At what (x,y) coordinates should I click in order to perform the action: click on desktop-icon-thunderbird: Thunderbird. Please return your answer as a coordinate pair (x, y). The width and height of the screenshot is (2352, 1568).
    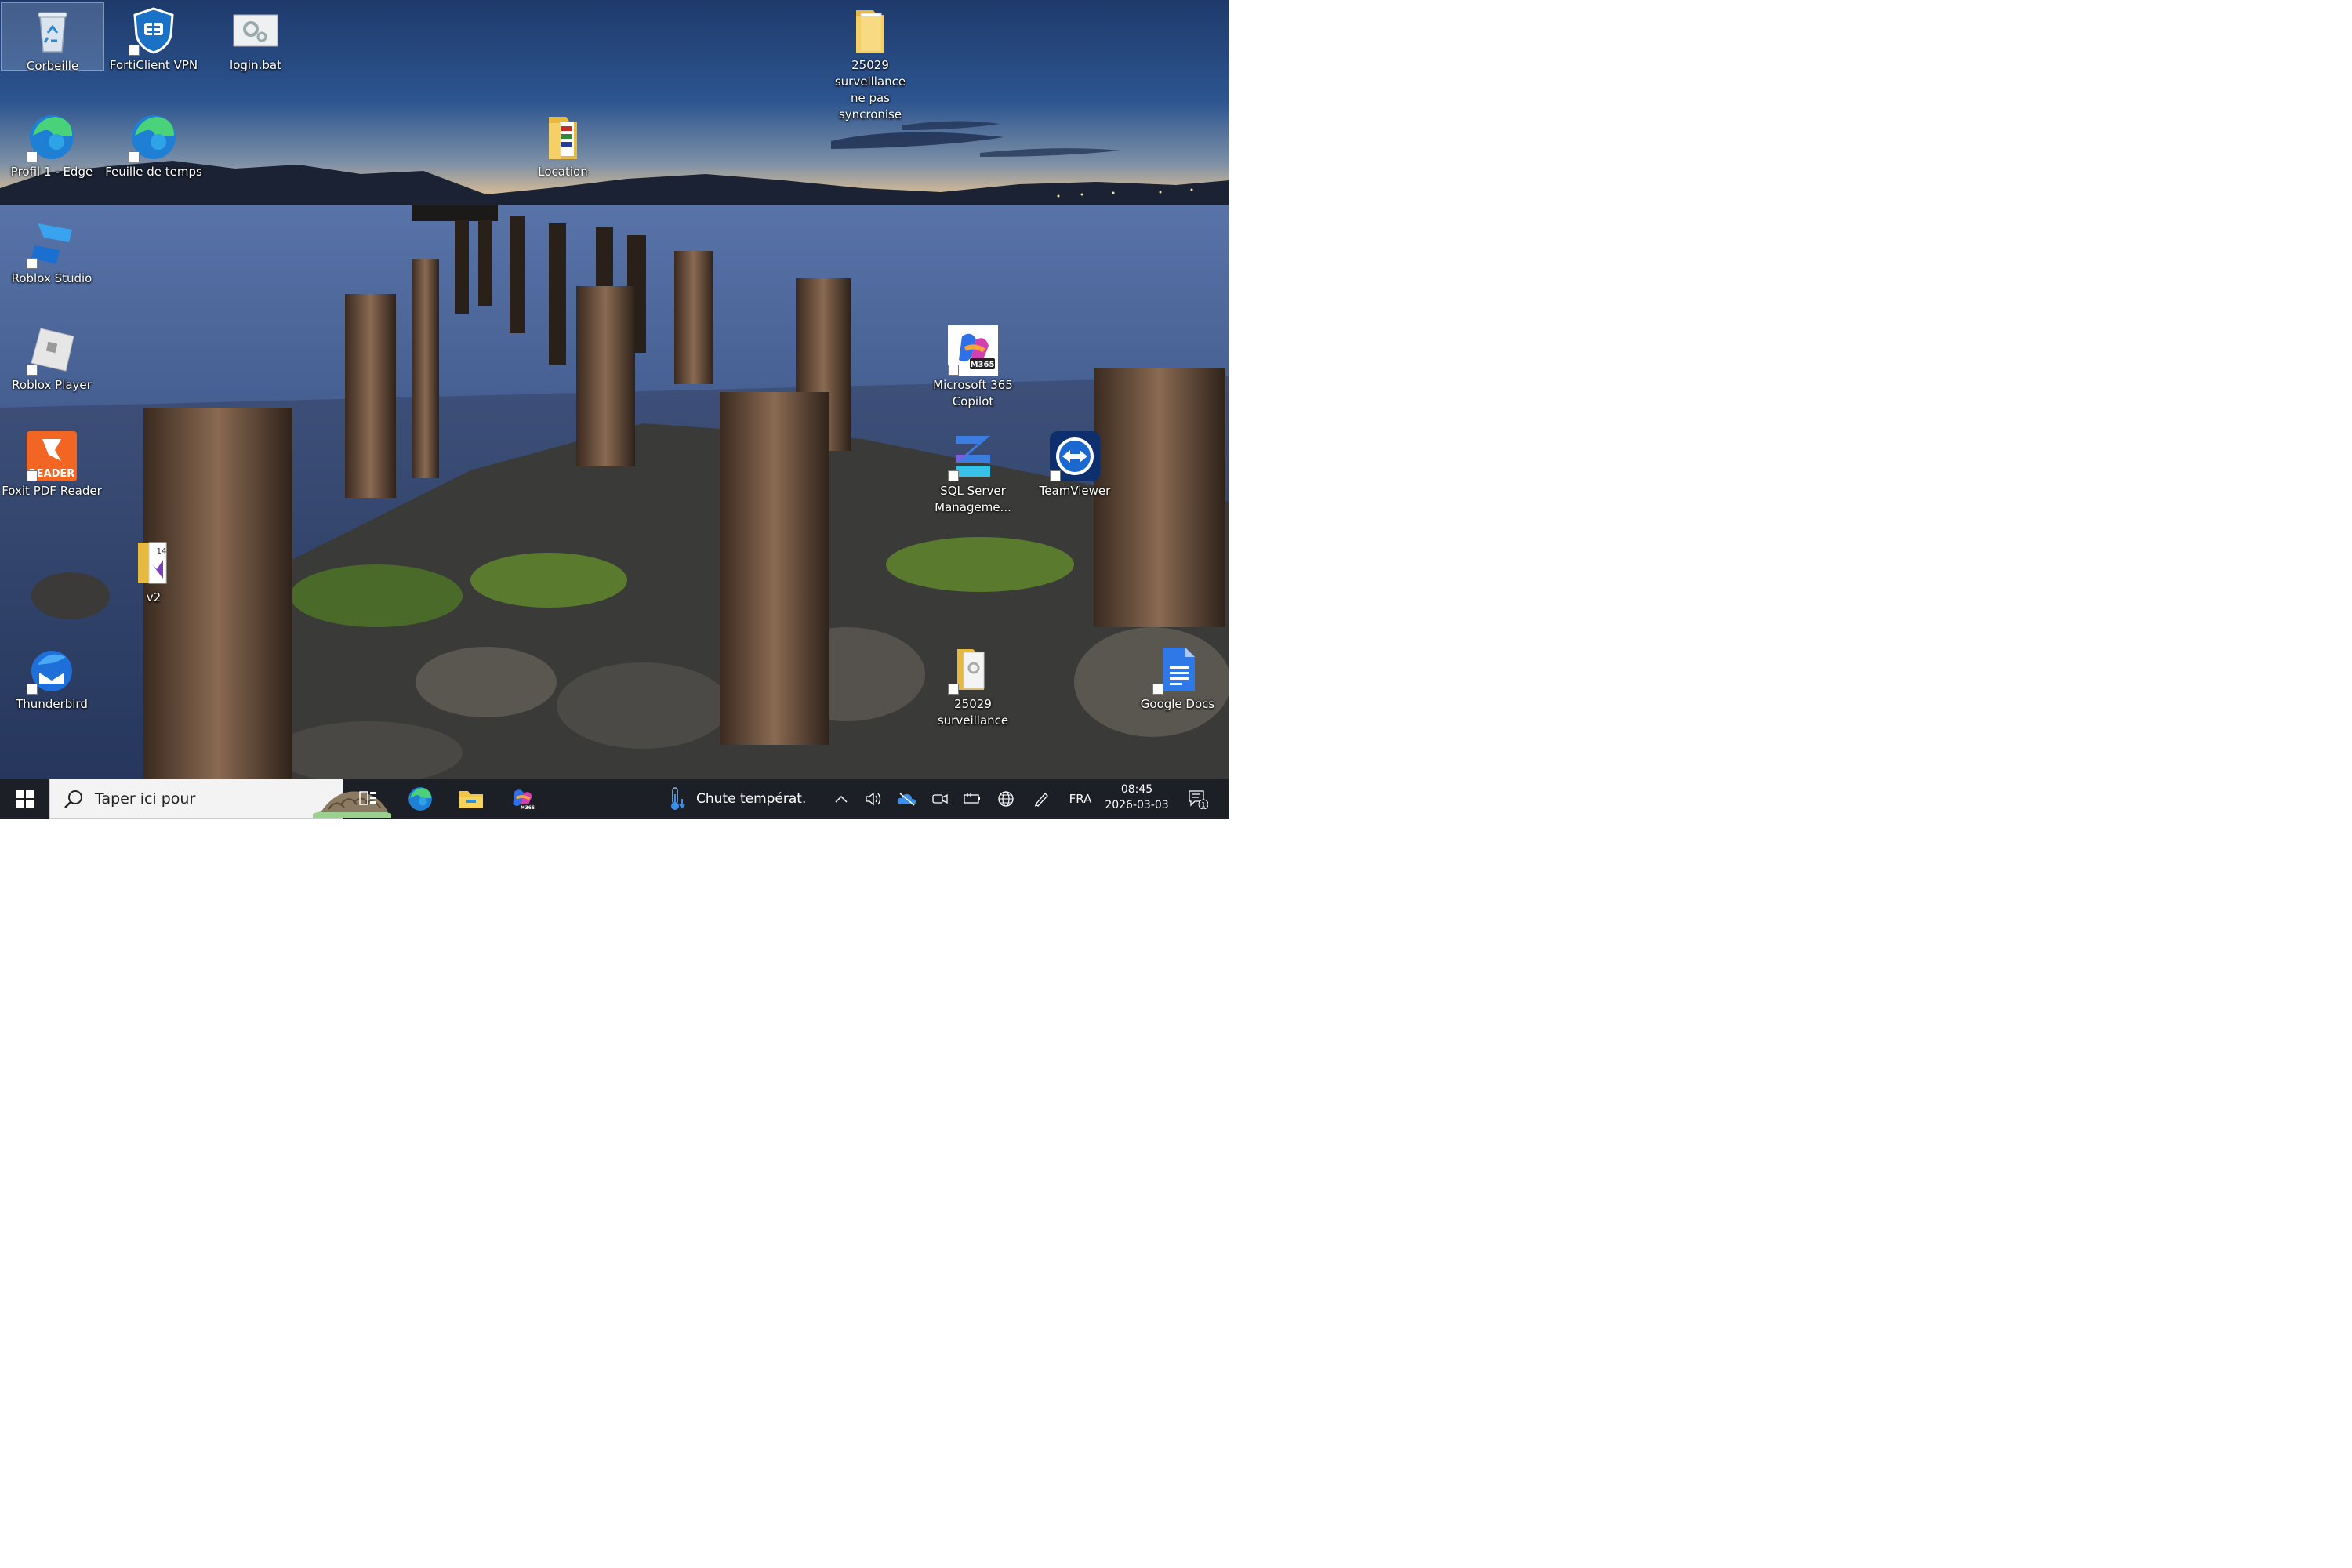
    Looking at the image, I should click on (52, 677).